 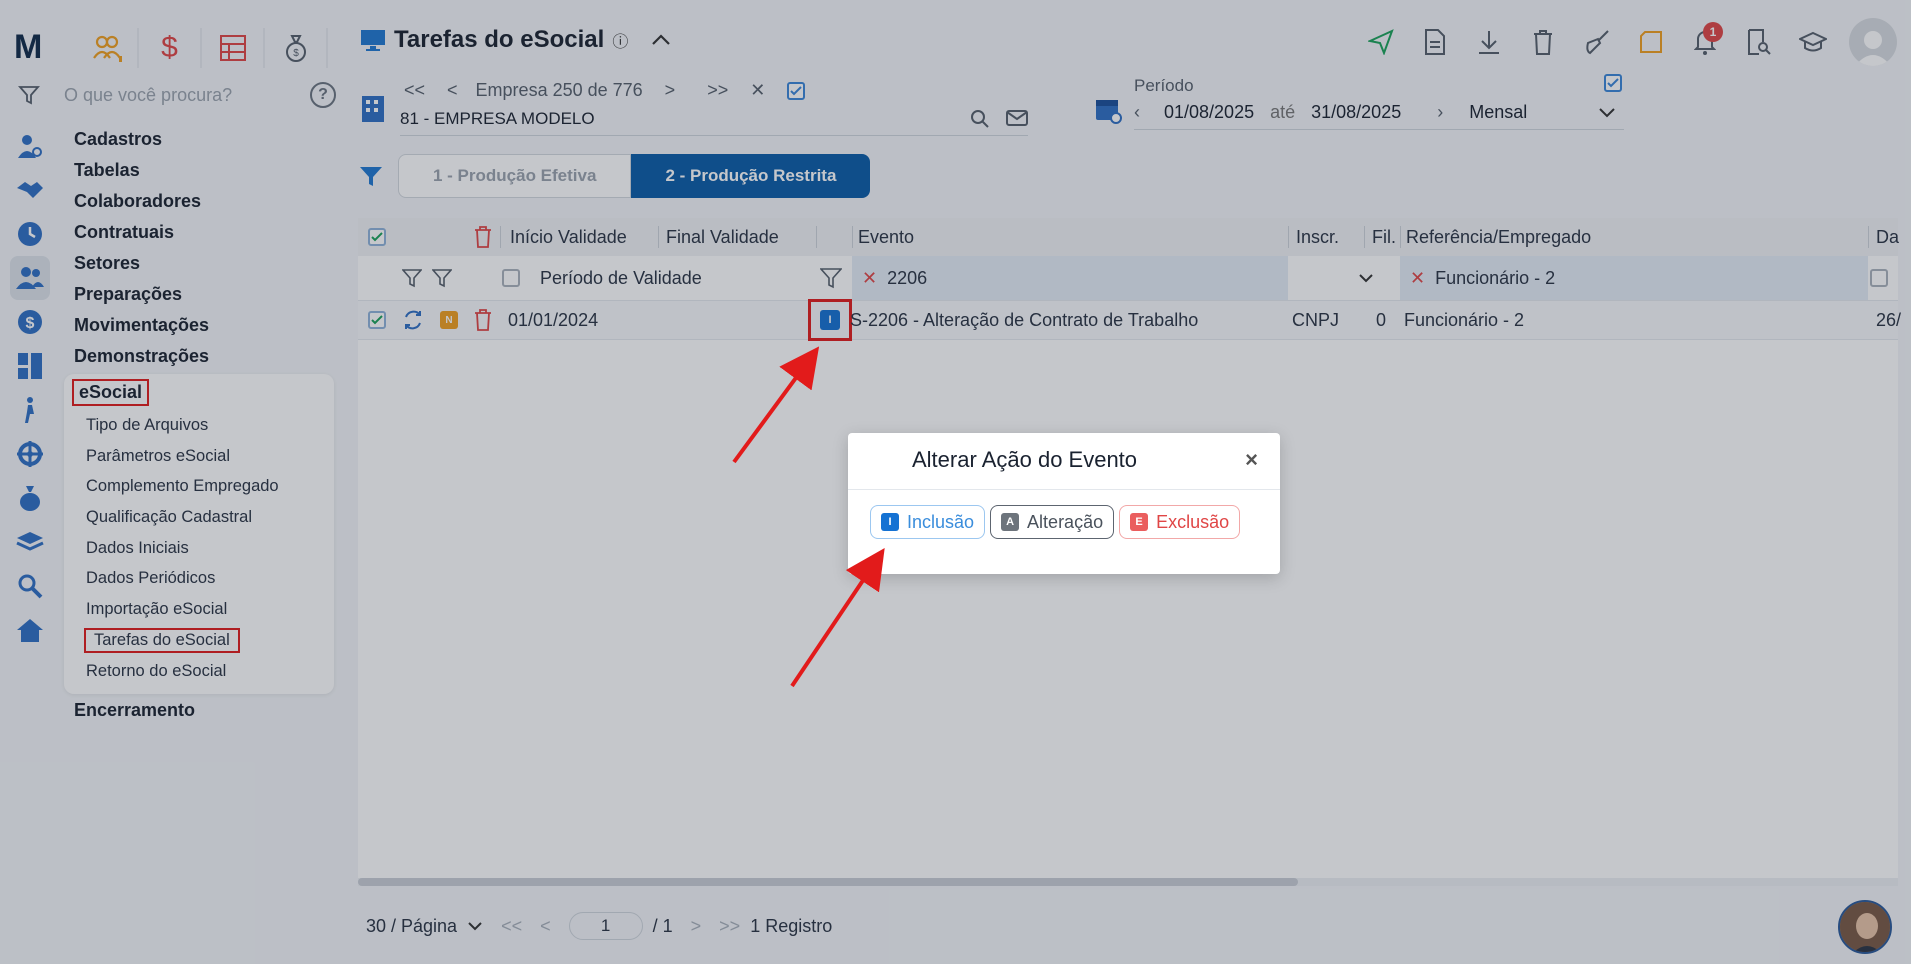 I want to click on exclusao-button: E Exclusão, so click(x=1180, y=522).